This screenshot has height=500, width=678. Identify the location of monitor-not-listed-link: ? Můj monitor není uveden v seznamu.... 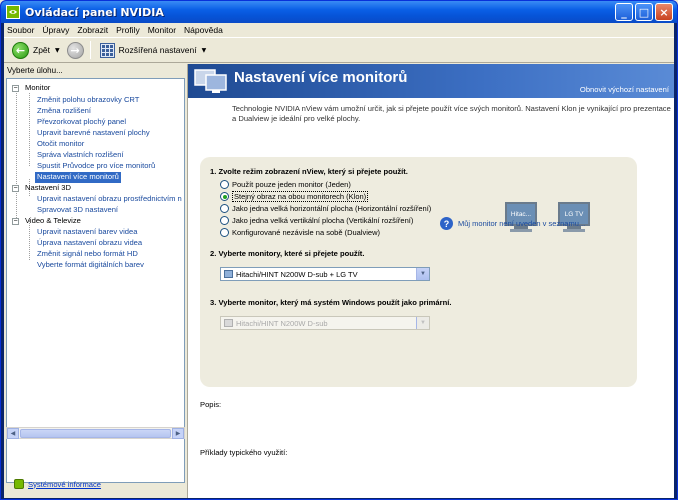
(512, 223).